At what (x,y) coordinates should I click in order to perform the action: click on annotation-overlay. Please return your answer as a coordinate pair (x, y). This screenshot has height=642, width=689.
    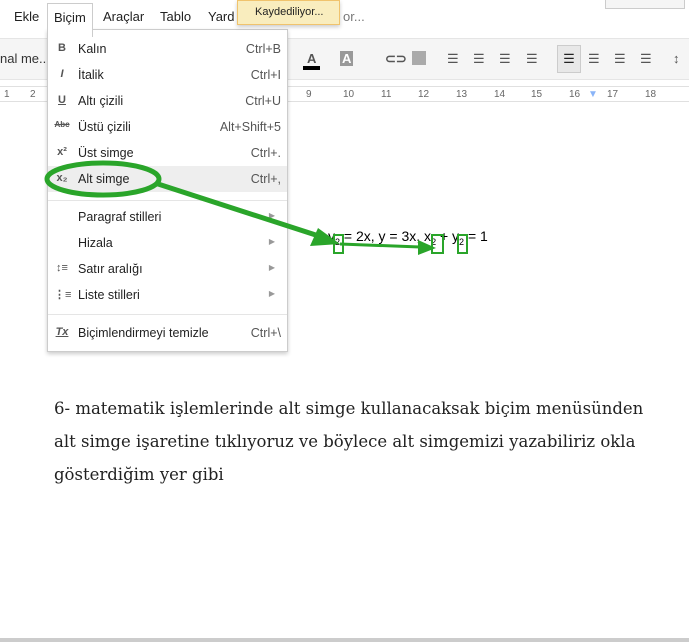
    Looking at the image, I should click on (256, 207).